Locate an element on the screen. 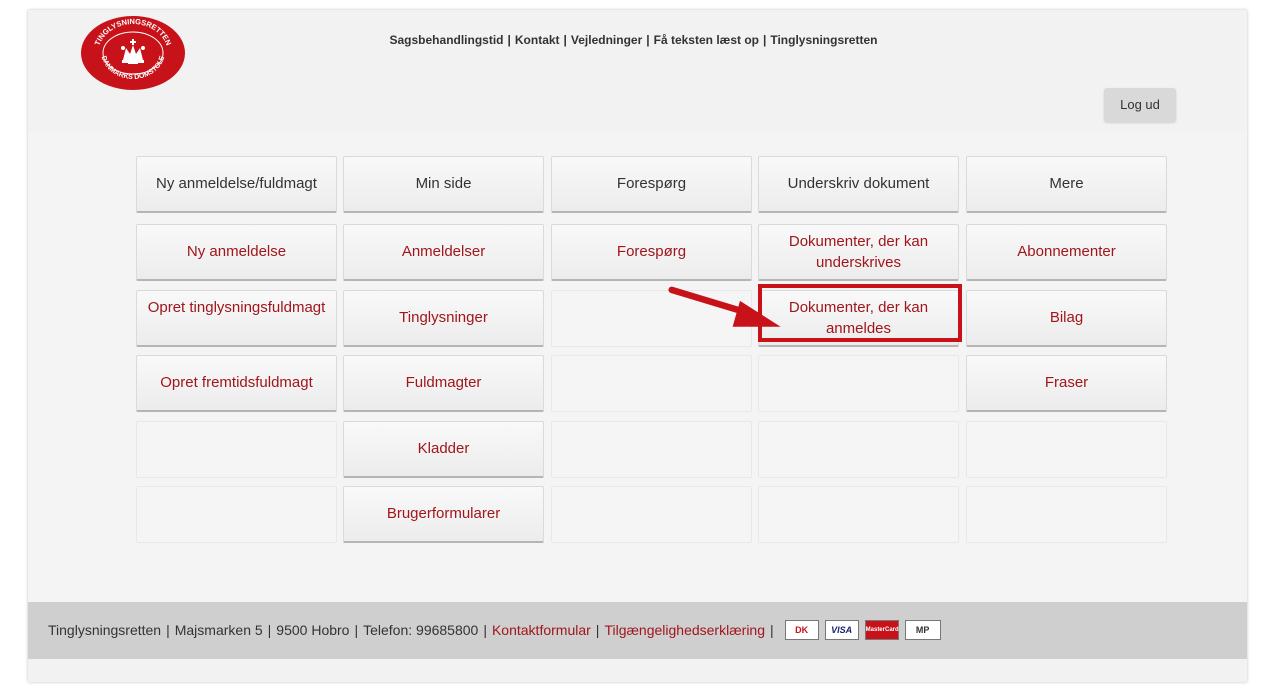 The height and width of the screenshot is (699, 1280). footer-address: Majsmarken 5 is located at coordinates (218, 630).